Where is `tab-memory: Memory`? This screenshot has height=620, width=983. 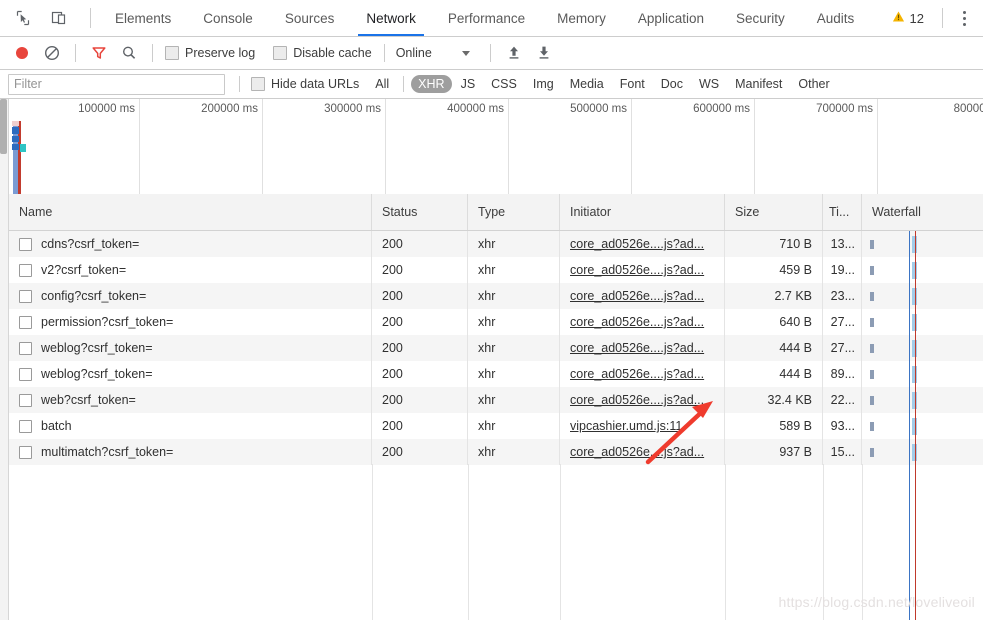
tab-memory: Memory is located at coordinates (581, 18).